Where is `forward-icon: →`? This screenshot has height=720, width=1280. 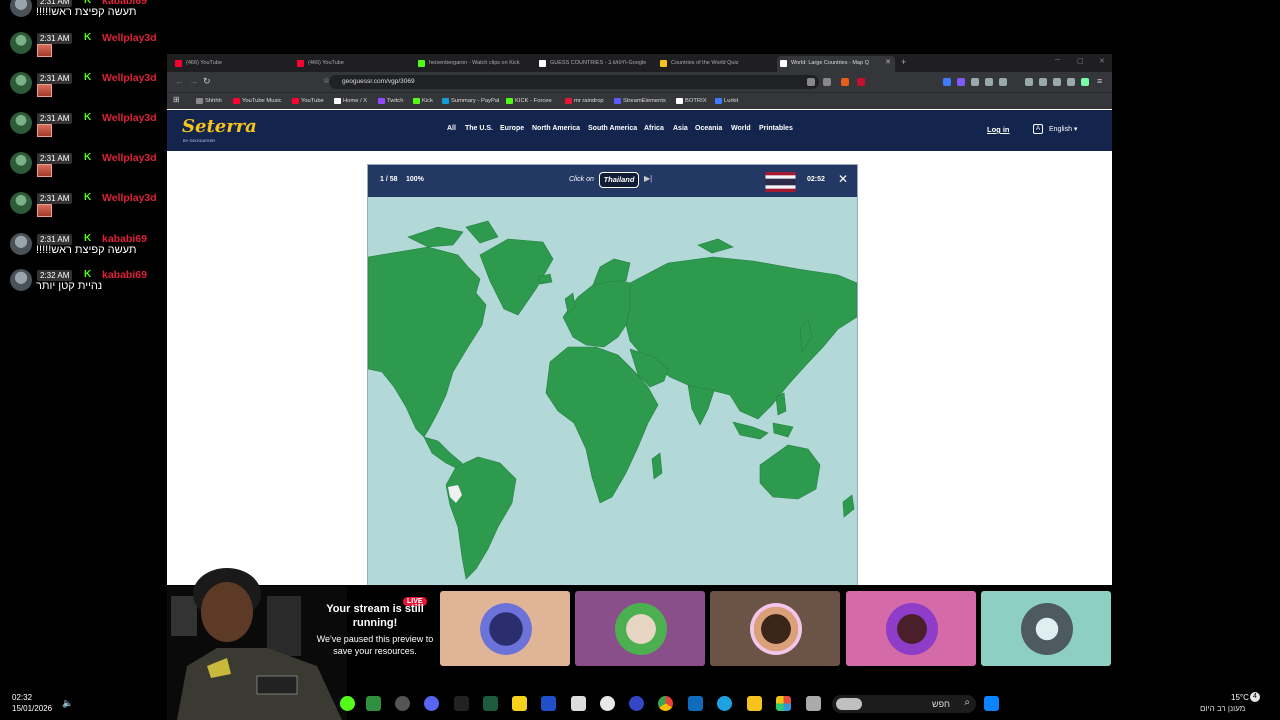
forward-icon: → is located at coordinates (193, 81).